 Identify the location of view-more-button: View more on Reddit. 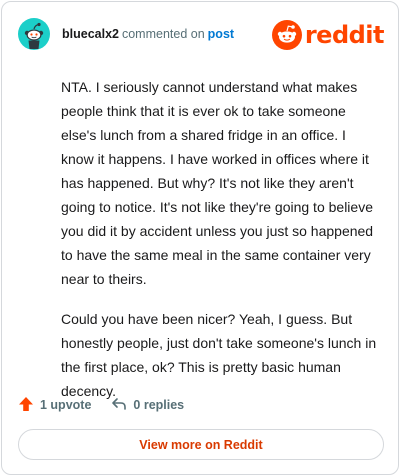
(201, 444).